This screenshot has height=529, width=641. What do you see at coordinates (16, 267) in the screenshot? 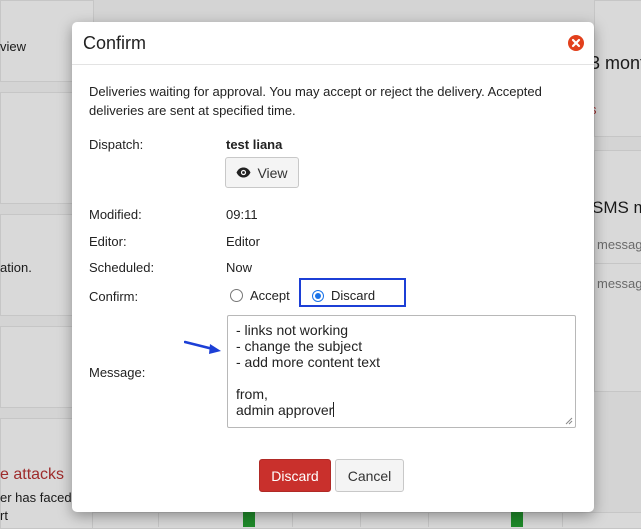
I see `bg-text: ation.` at bounding box center [16, 267].